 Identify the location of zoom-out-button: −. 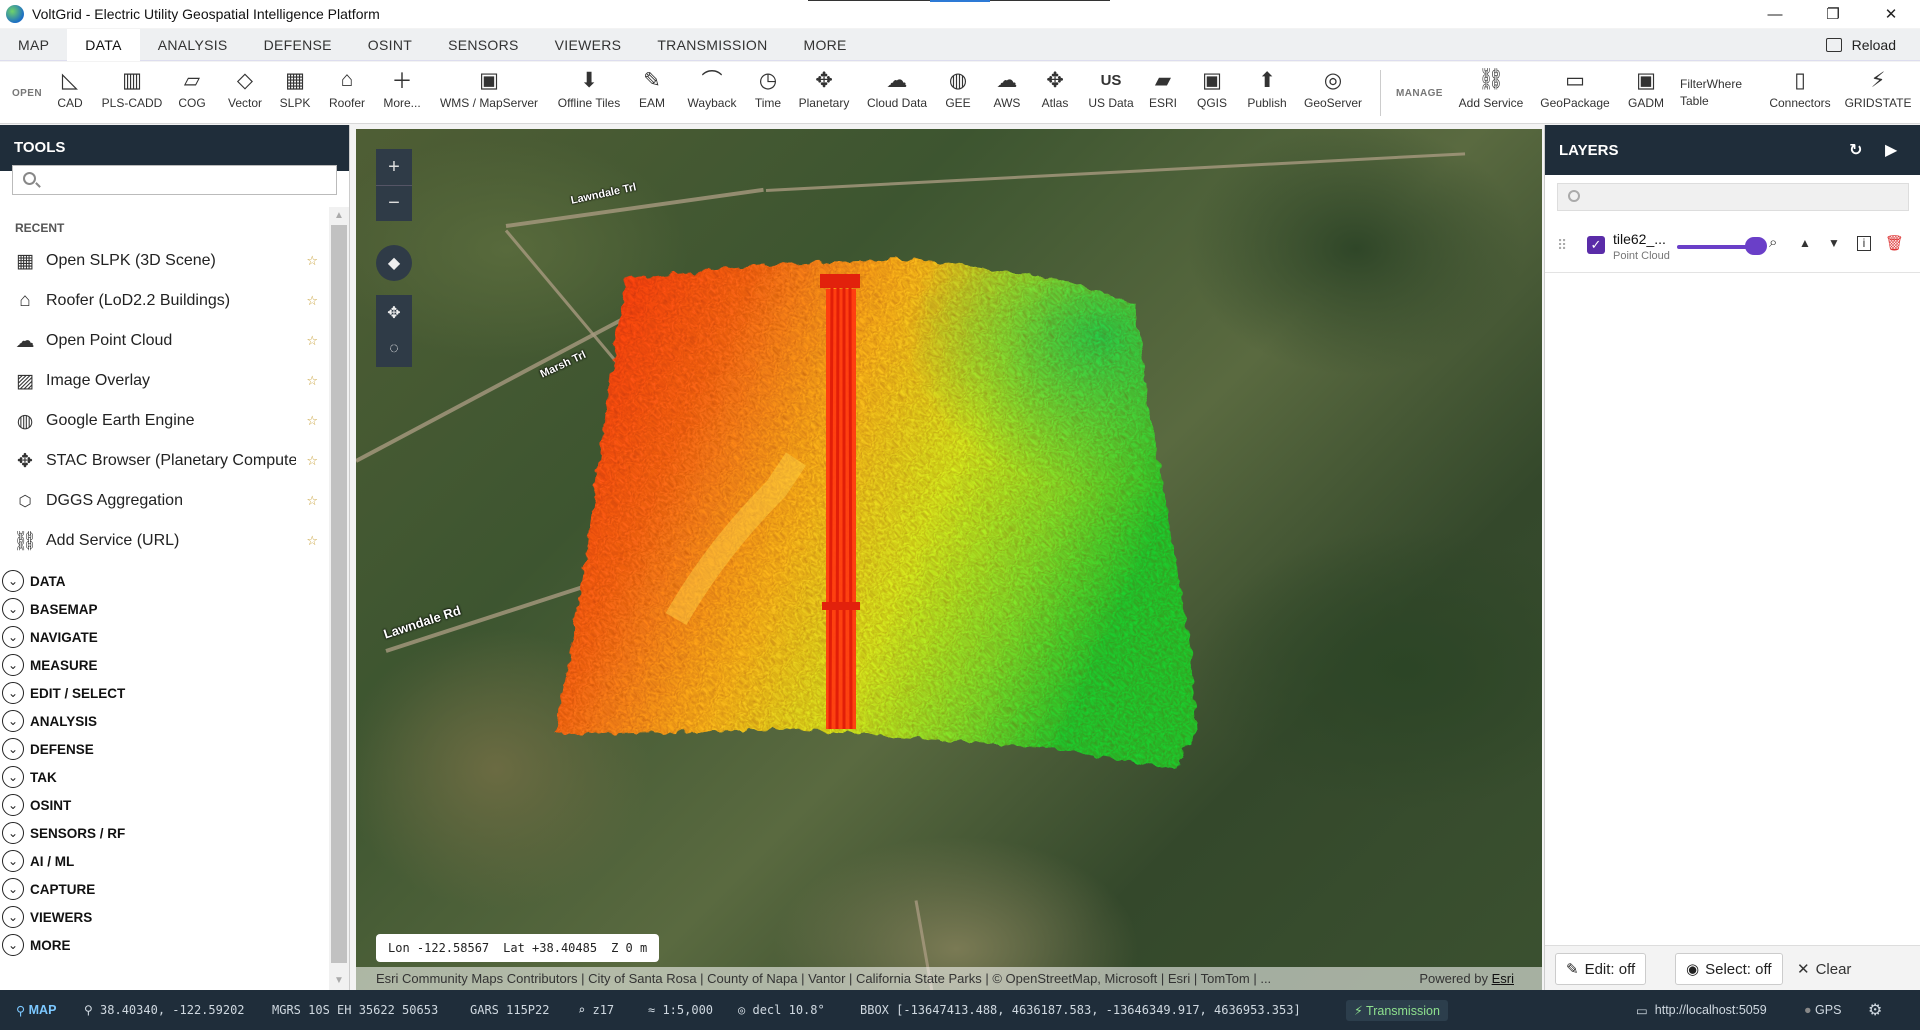
(394, 203).